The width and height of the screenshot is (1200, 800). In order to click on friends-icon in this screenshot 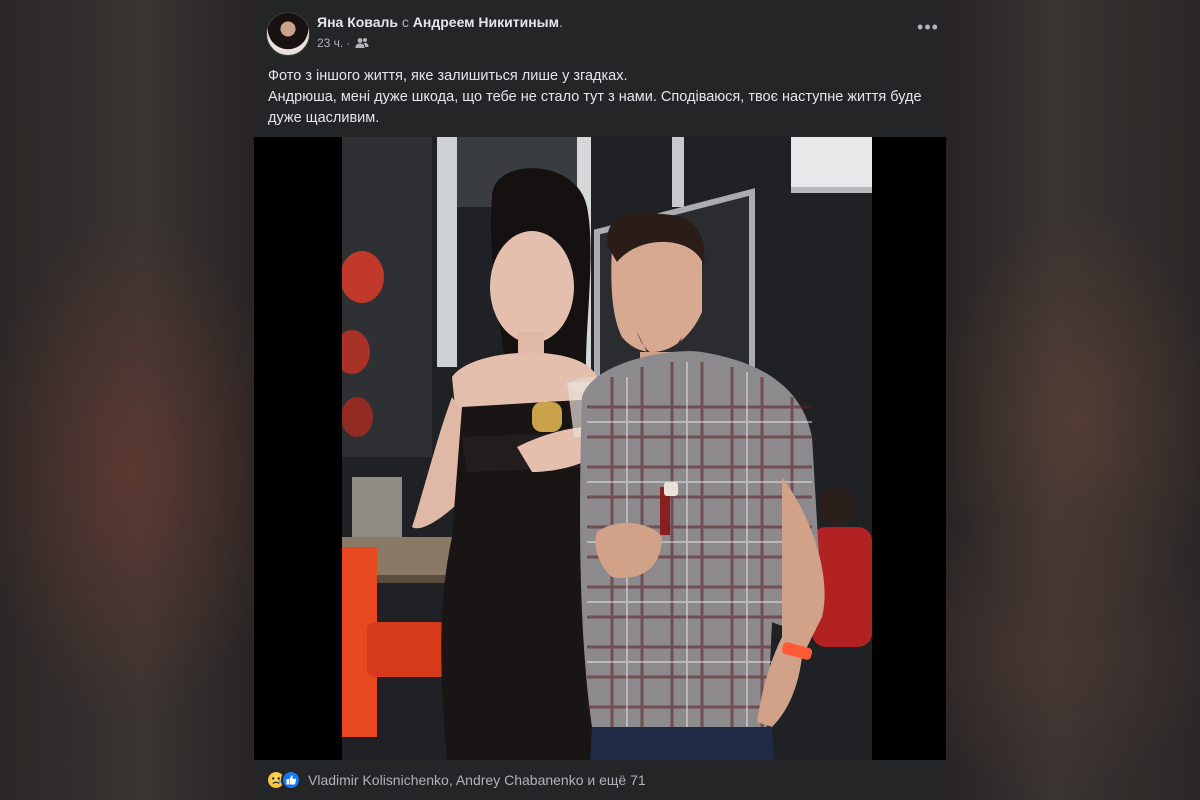, I will do `click(362, 43)`.